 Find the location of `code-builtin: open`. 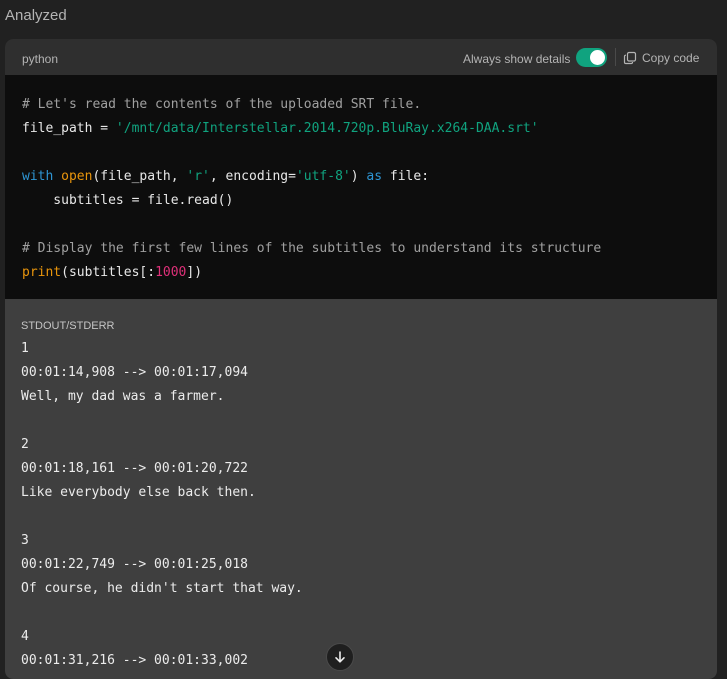

code-builtin: open is located at coordinates (77, 176).